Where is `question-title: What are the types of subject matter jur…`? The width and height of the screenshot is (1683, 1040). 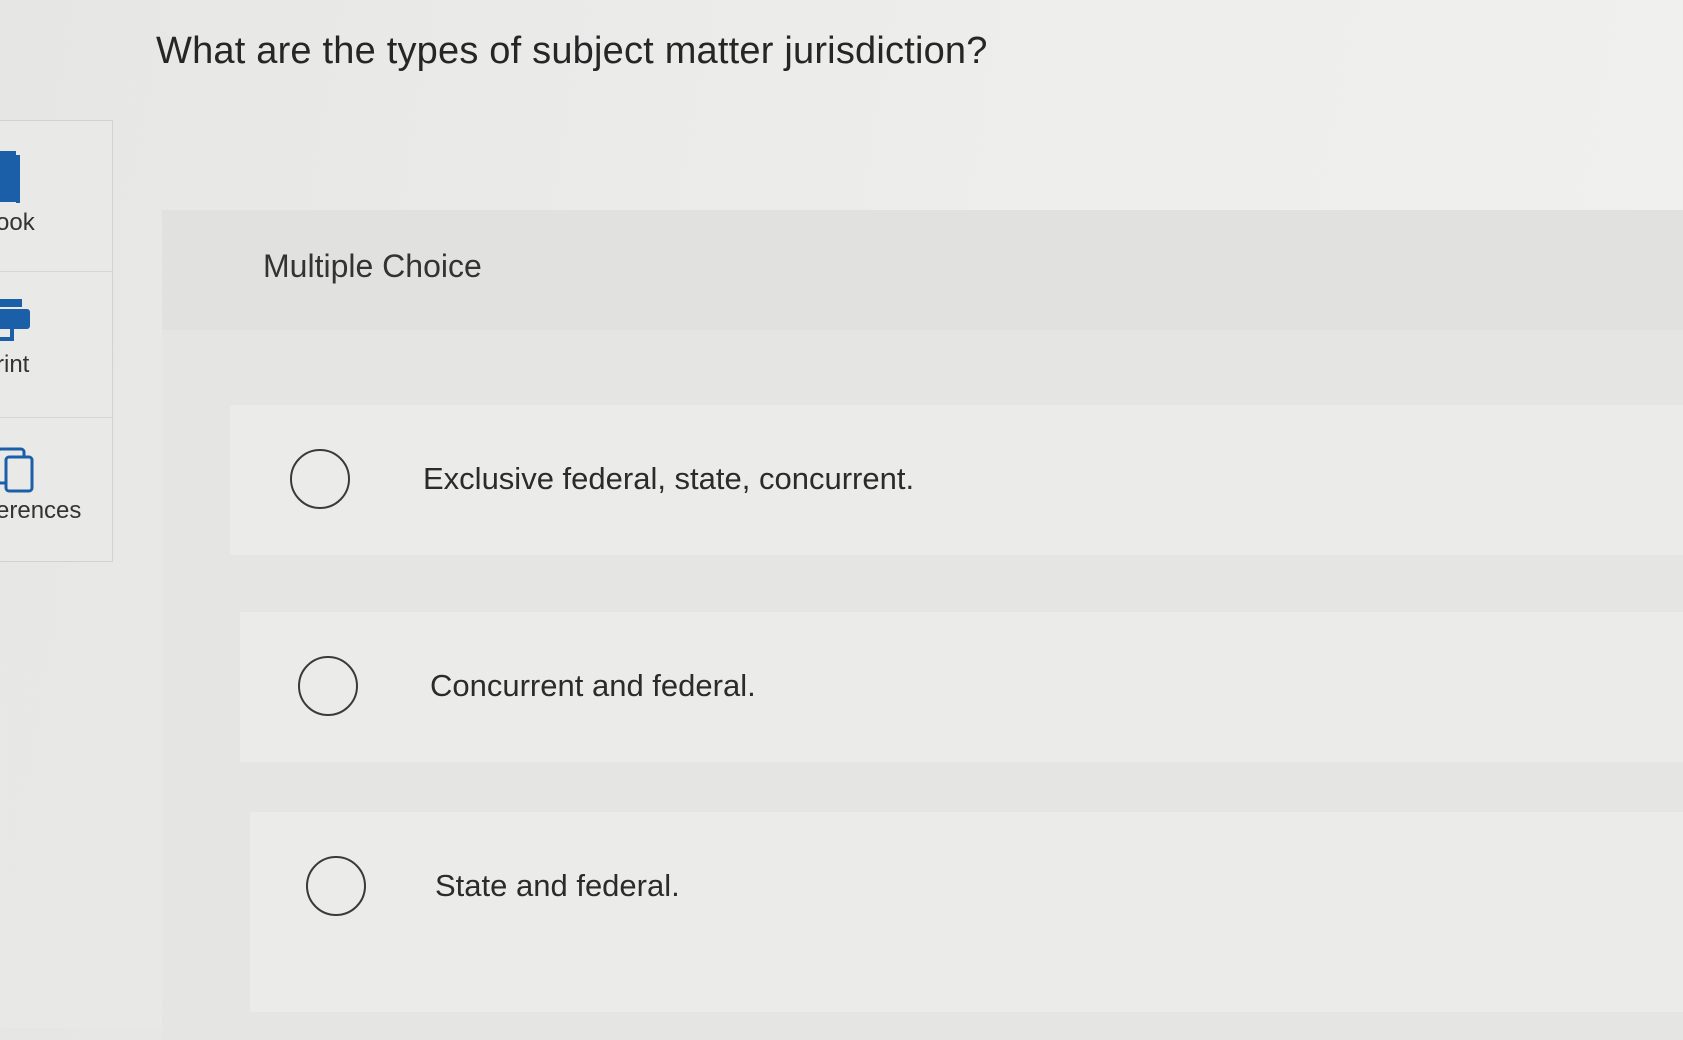 question-title: What are the types of subject matter jur… is located at coordinates (572, 51).